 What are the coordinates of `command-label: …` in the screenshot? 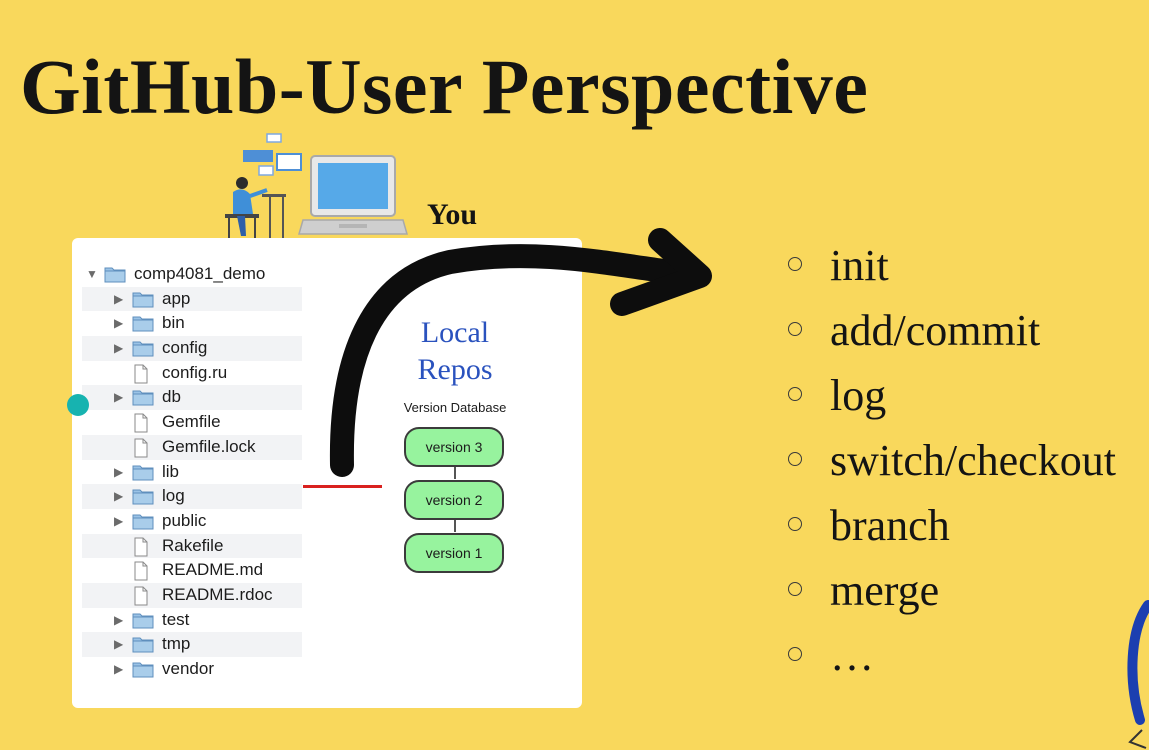 It's located at (852, 655).